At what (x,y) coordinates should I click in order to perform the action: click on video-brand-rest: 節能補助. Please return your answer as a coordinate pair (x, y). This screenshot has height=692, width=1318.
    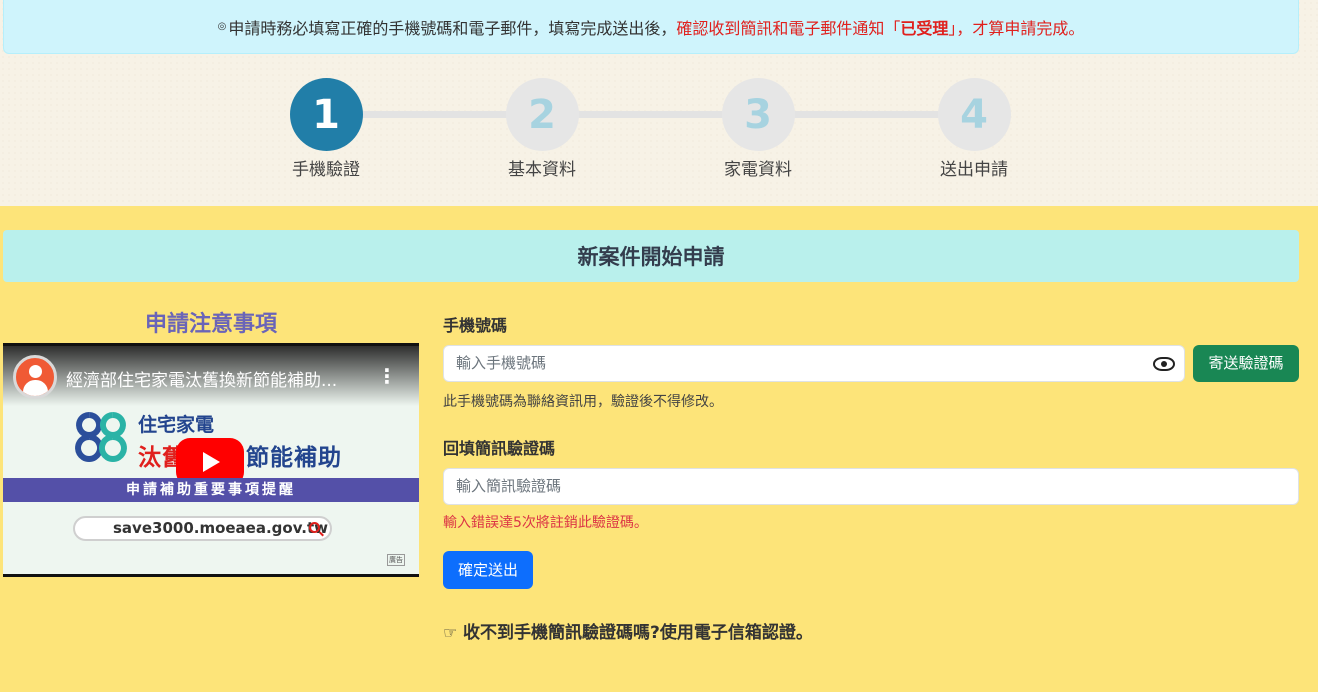
    Looking at the image, I should click on (294, 458).